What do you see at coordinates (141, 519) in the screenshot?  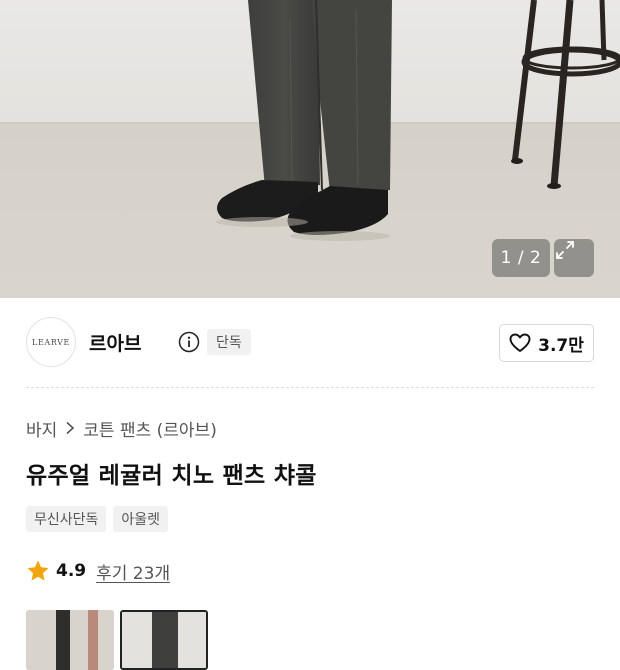 I see `tag-outlet: 아울렛` at bounding box center [141, 519].